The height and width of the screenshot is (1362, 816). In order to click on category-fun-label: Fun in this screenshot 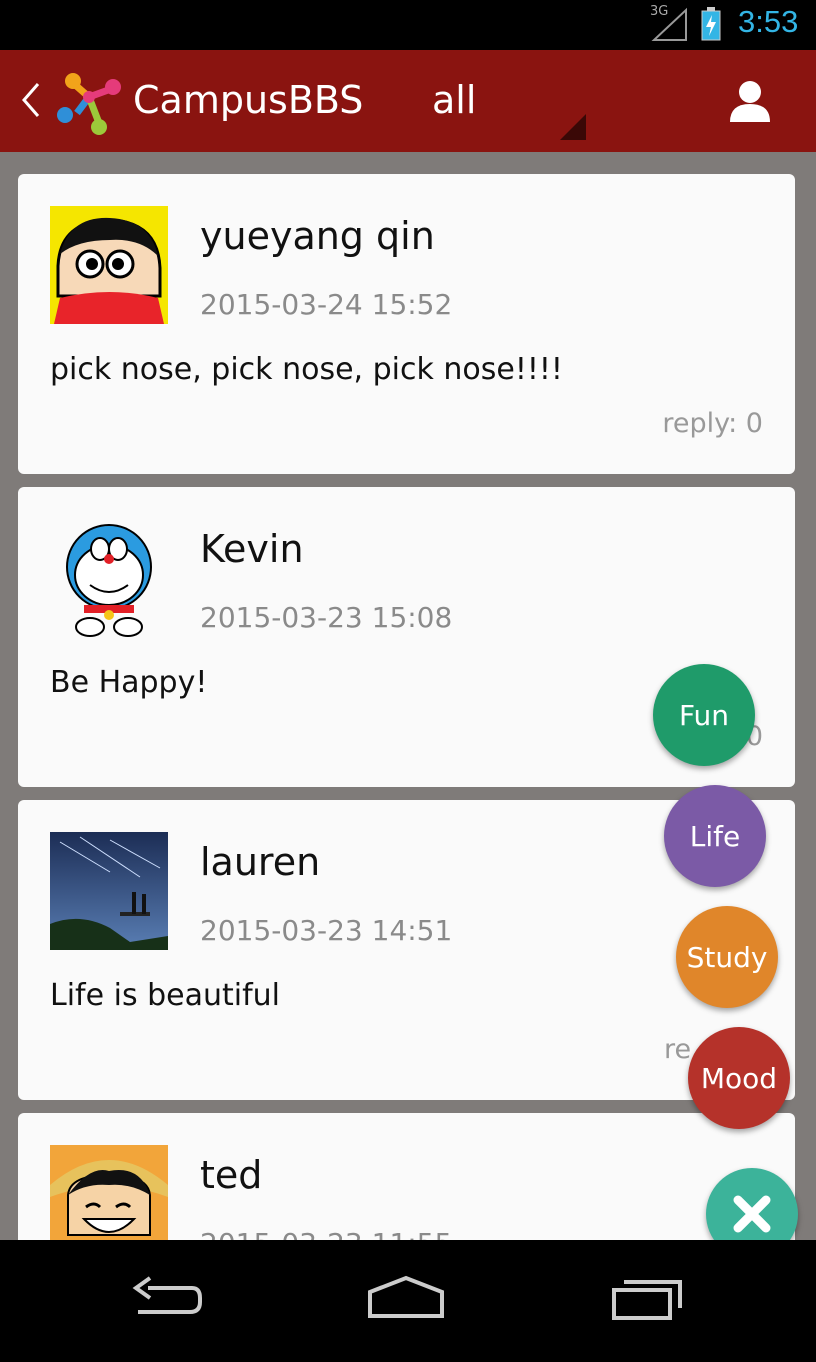, I will do `click(704, 715)`.